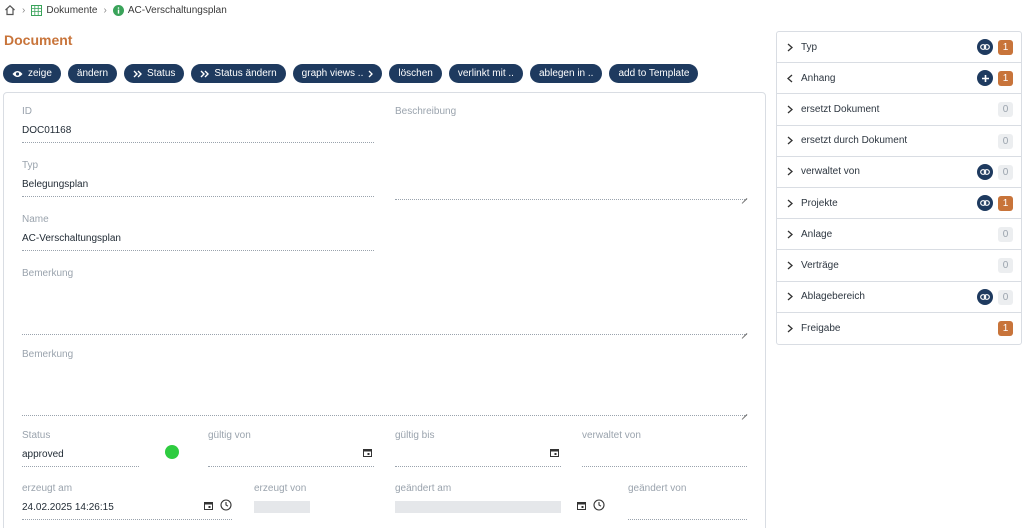 The width and height of the screenshot is (1024, 528). Describe the element at coordinates (423, 488) in the screenshot. I see `modified-at-label: geändert am` at that location.